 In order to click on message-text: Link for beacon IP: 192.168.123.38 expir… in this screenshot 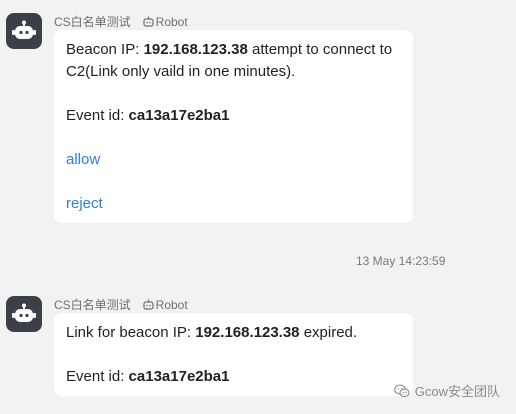, I will do `click(233, 333)`.